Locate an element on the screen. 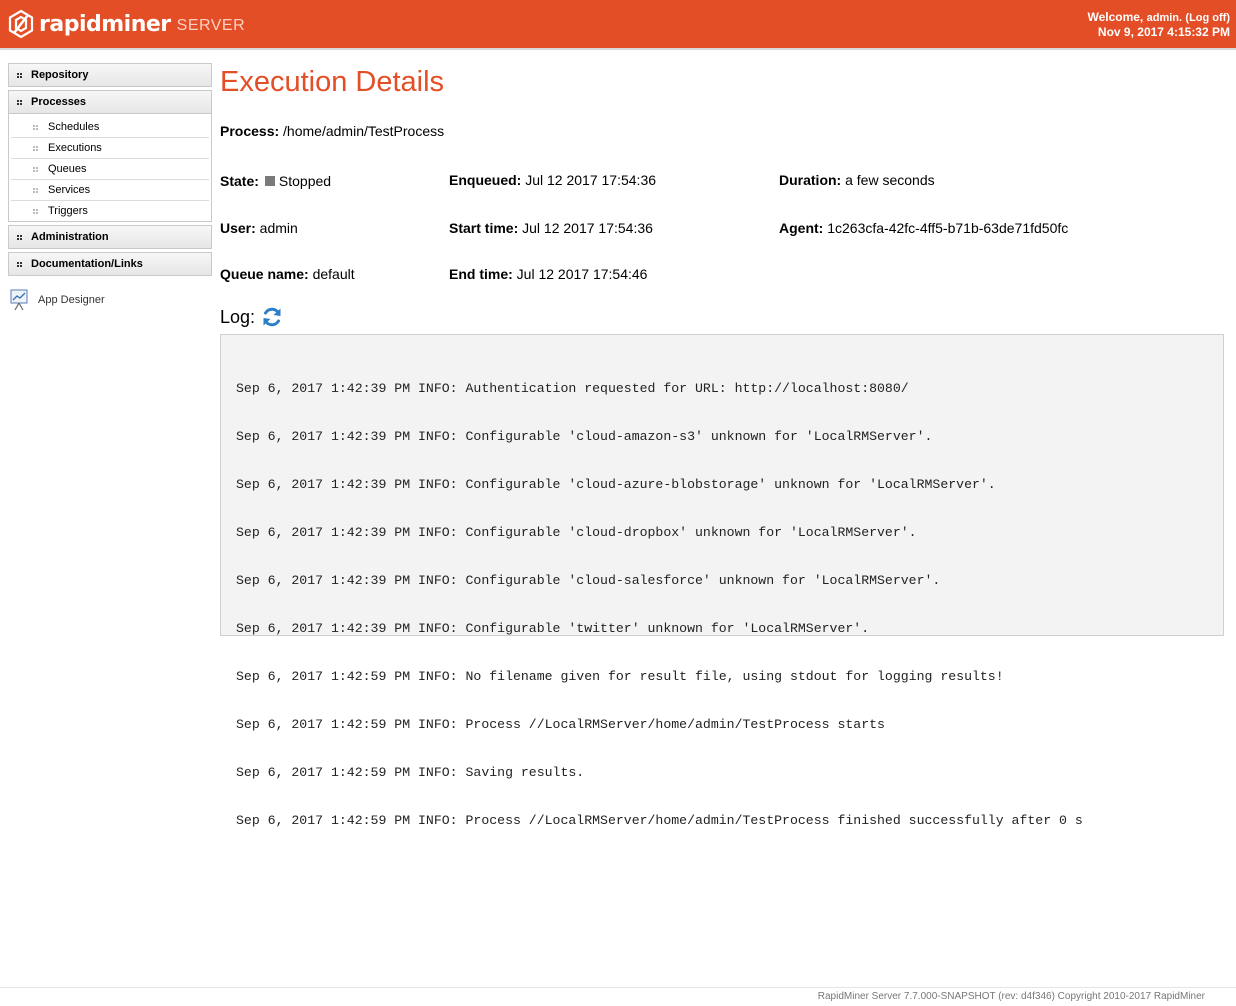 This screenshot has width=1236, height=1006. sidebar-item-triggers: Triggers is located at coordinates (110, 211).